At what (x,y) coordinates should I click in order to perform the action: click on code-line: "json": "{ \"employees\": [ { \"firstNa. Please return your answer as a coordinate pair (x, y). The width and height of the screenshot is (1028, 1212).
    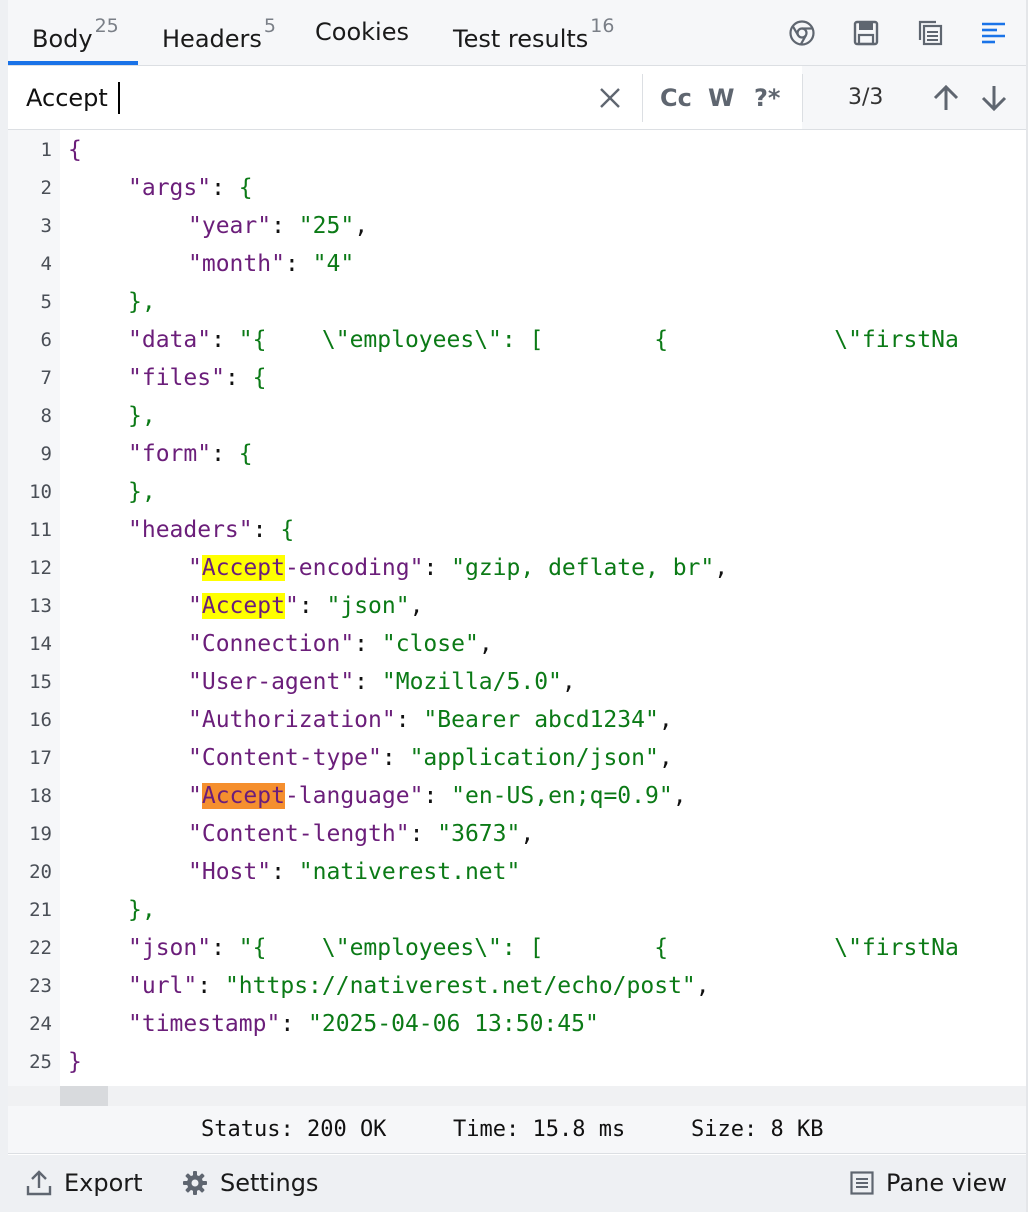
    Looking at the image, I should click on (543, 948).